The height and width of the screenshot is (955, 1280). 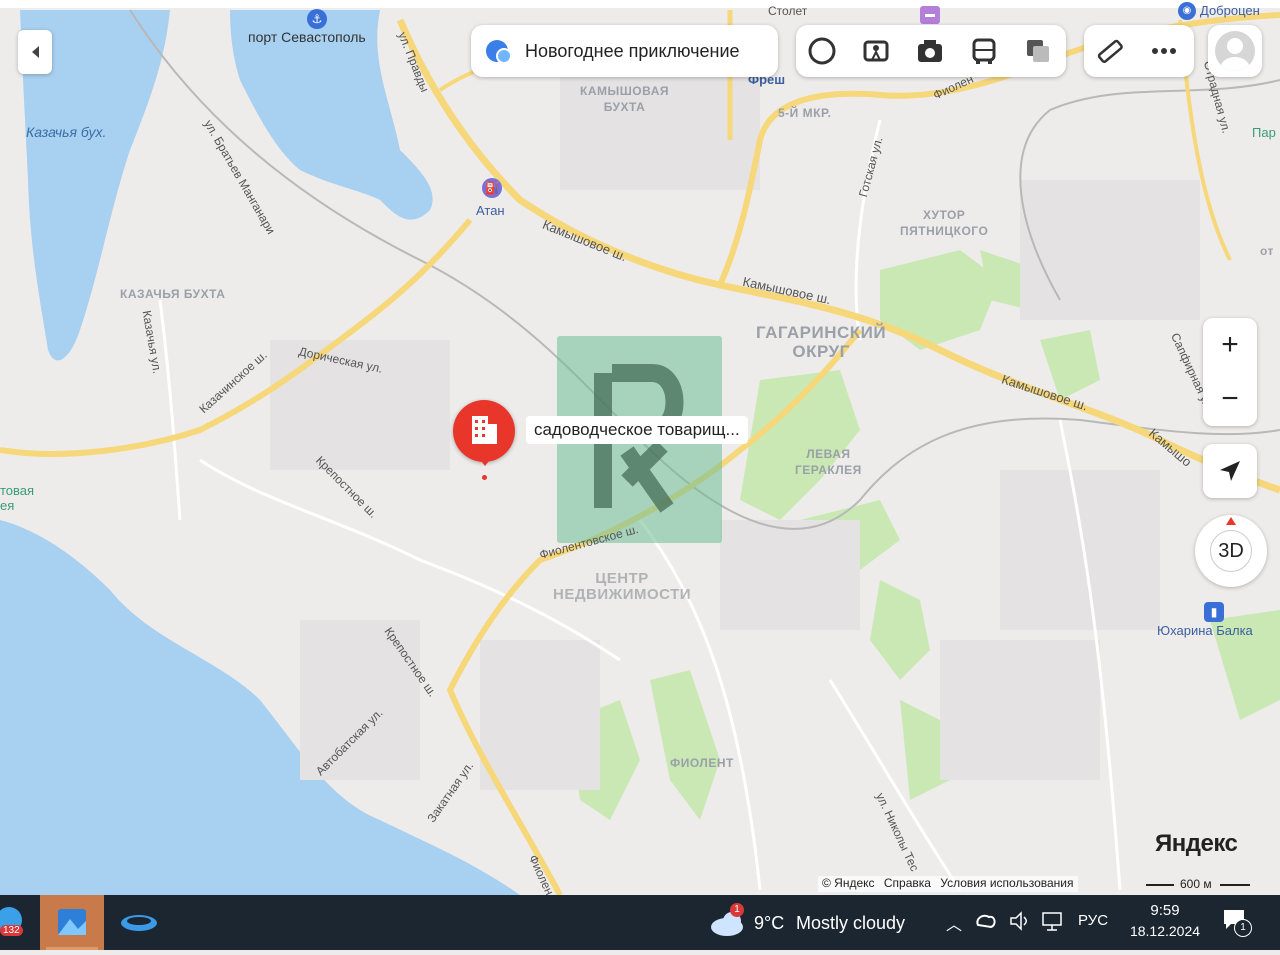 I want to click on label-kazachya-bay: Казачья бух., so click(x=66, y=132).